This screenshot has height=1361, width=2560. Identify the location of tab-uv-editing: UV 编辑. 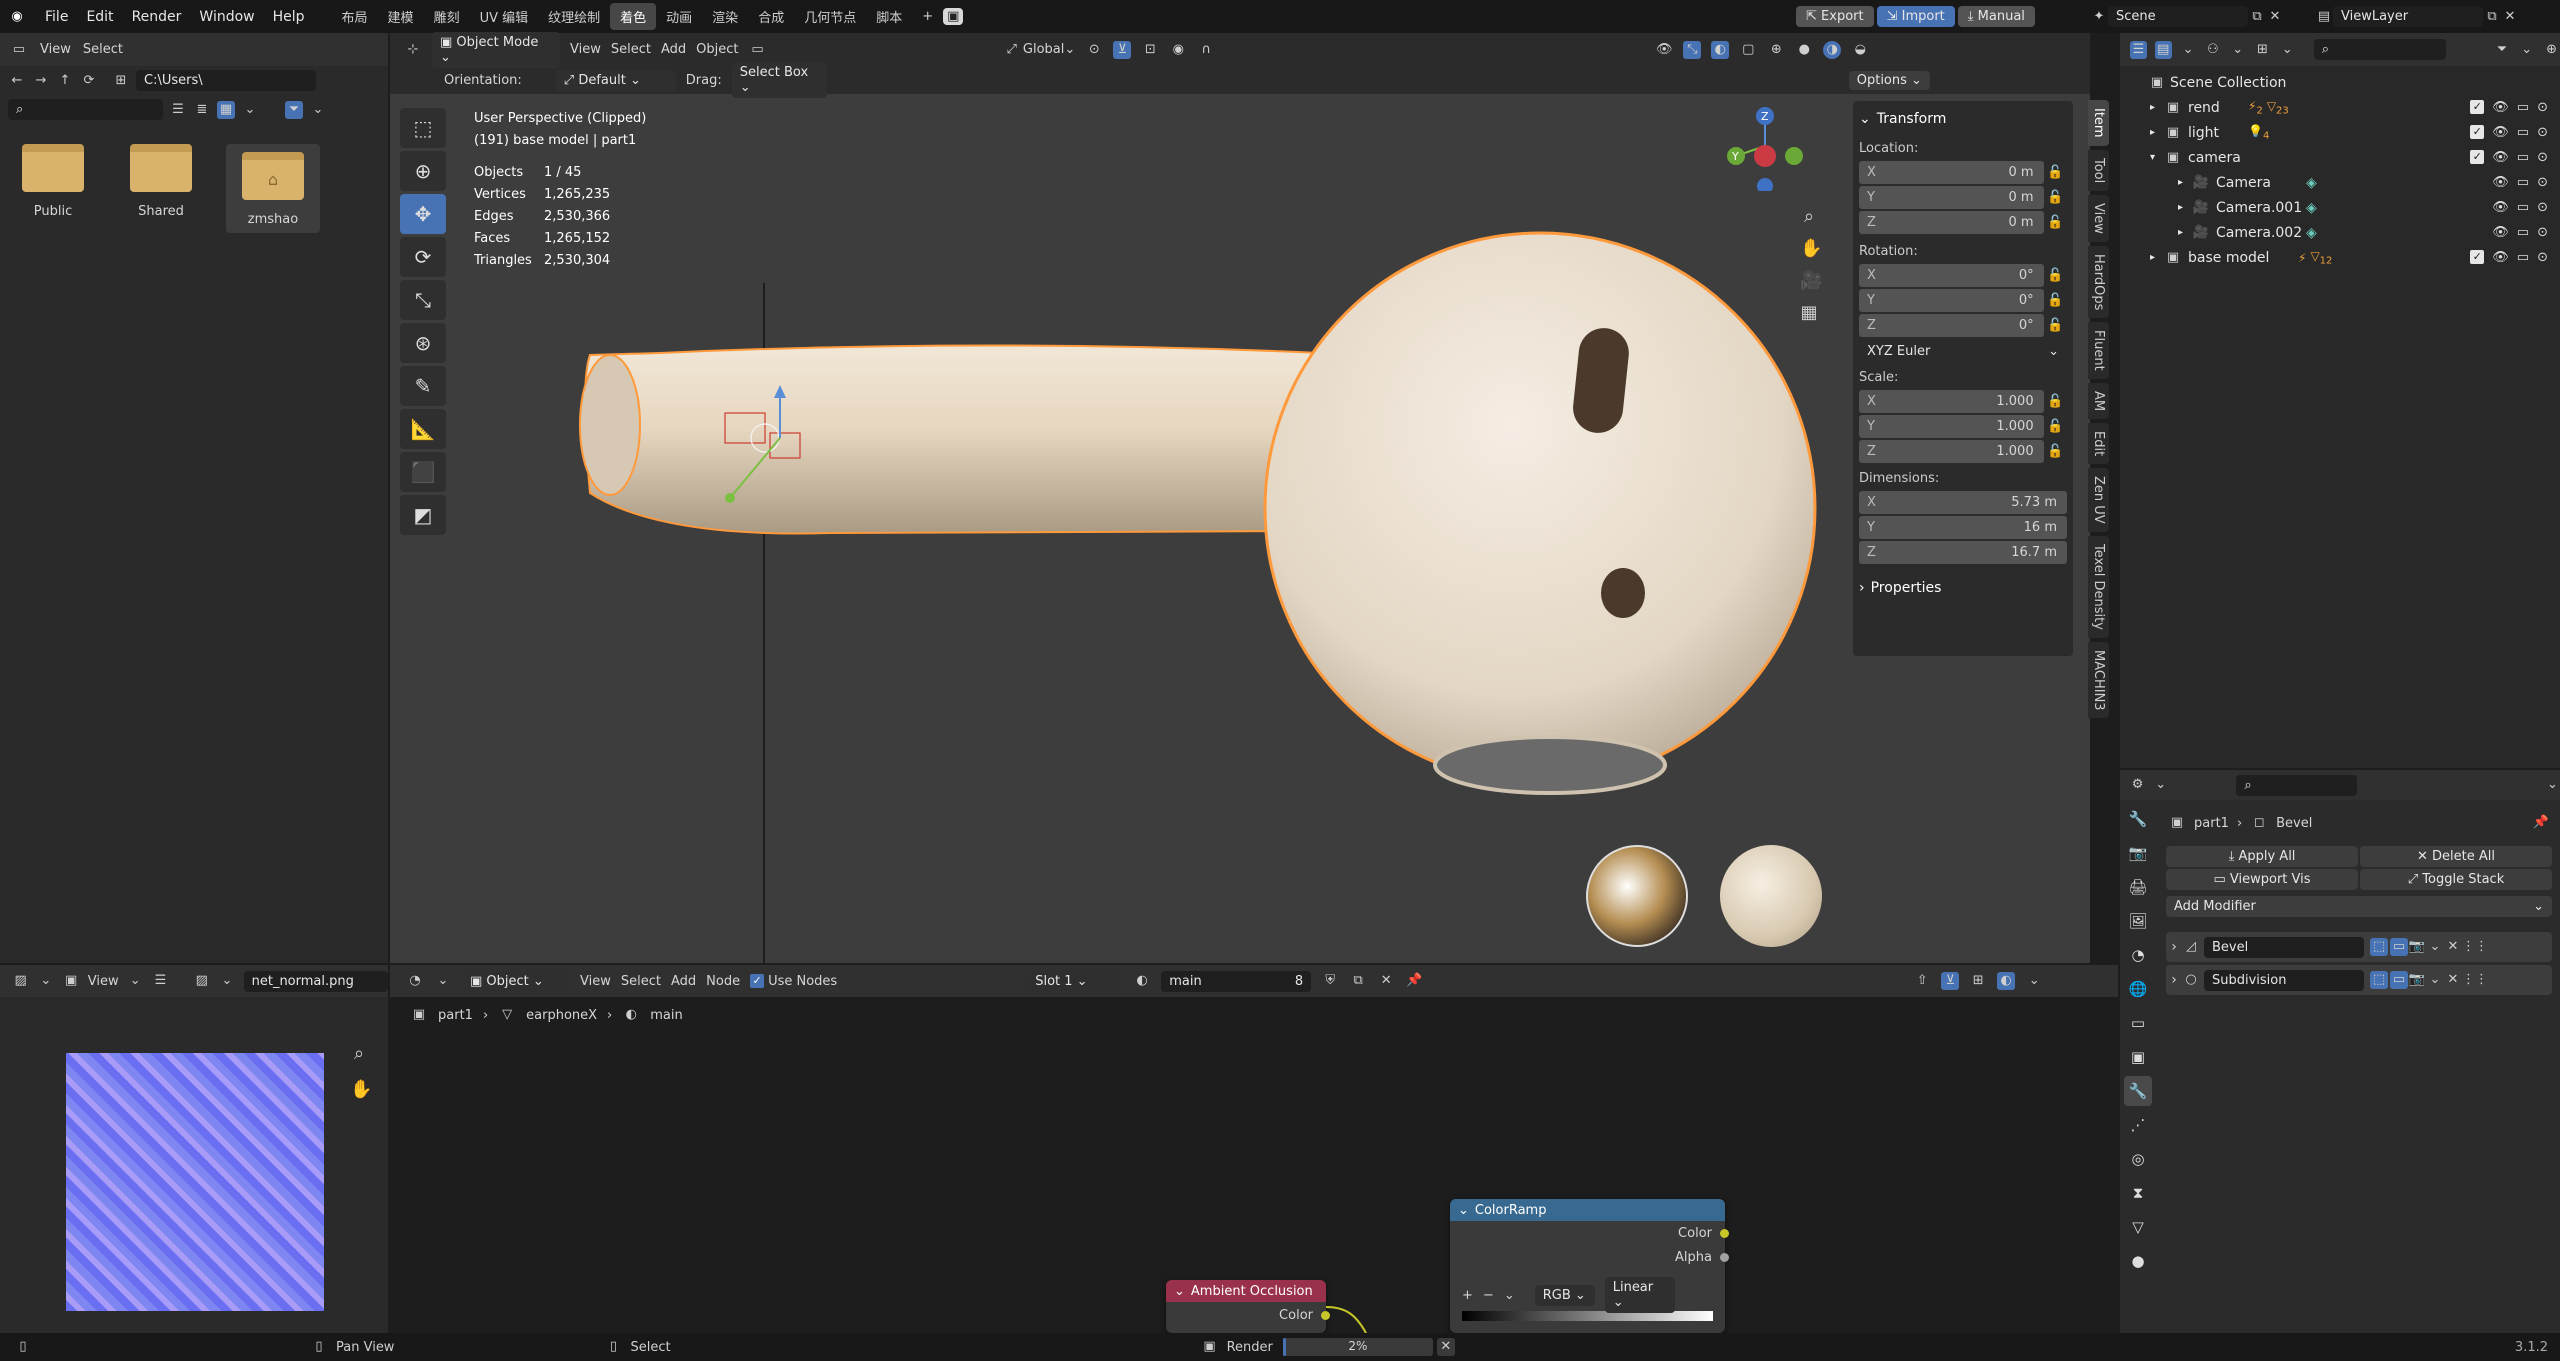
(504, 16).